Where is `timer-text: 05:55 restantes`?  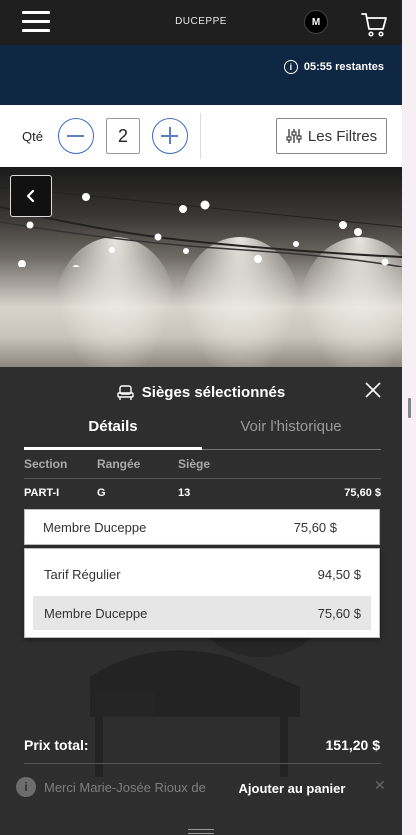 timer-text: 05:55 restantes is located at coordinates (343, 67).